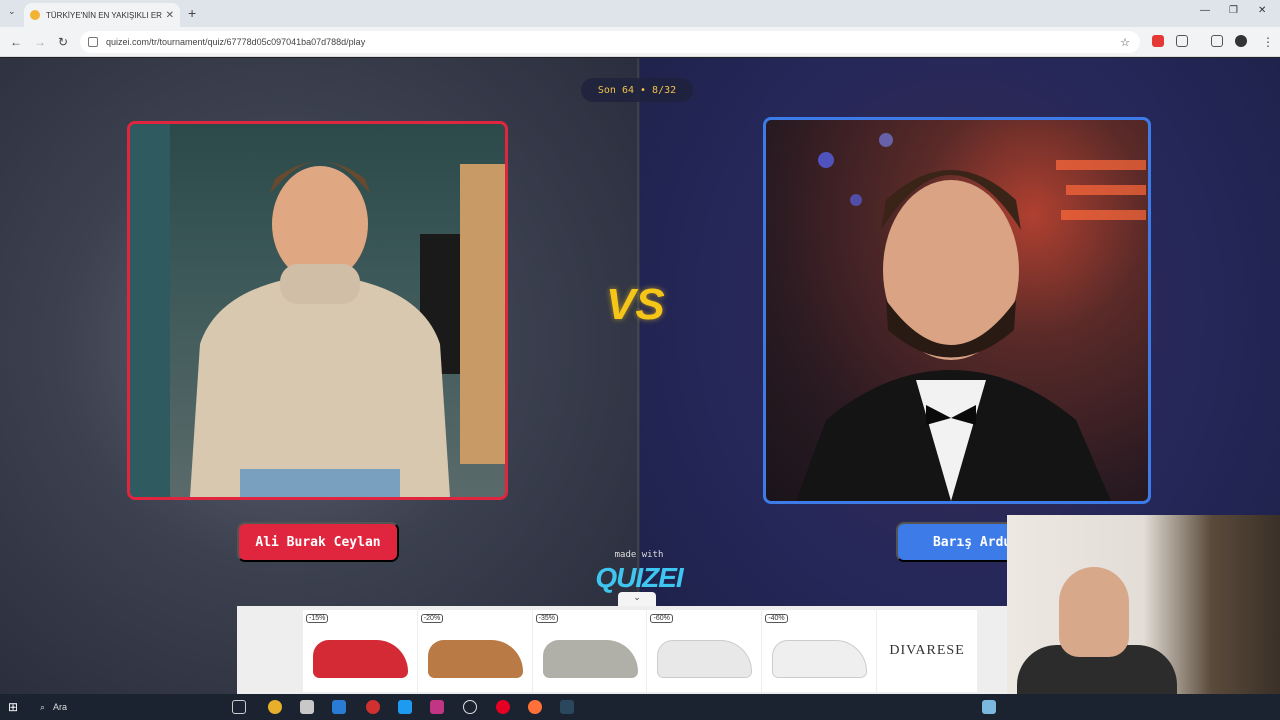 Image resolution: width=1280 pixels, height=720 pixels. I want to click on back-icon: ←, so click(16, 42).